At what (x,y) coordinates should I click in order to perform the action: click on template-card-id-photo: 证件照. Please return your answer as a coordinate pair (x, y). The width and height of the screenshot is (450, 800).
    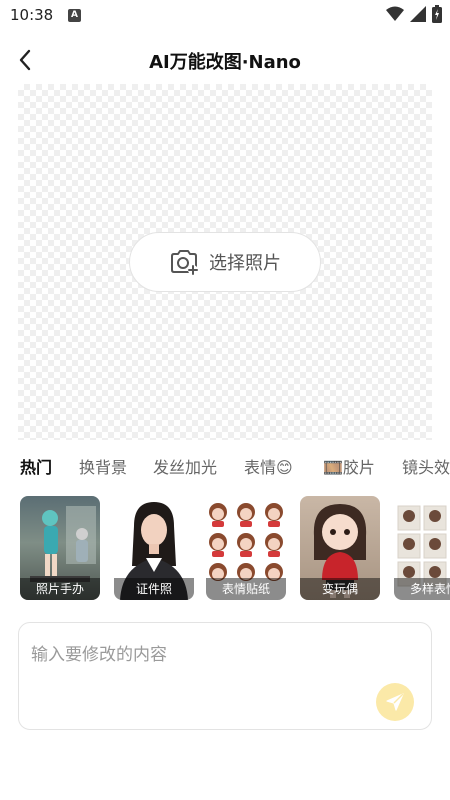
    Looking at the image, I should click on (154, 548).